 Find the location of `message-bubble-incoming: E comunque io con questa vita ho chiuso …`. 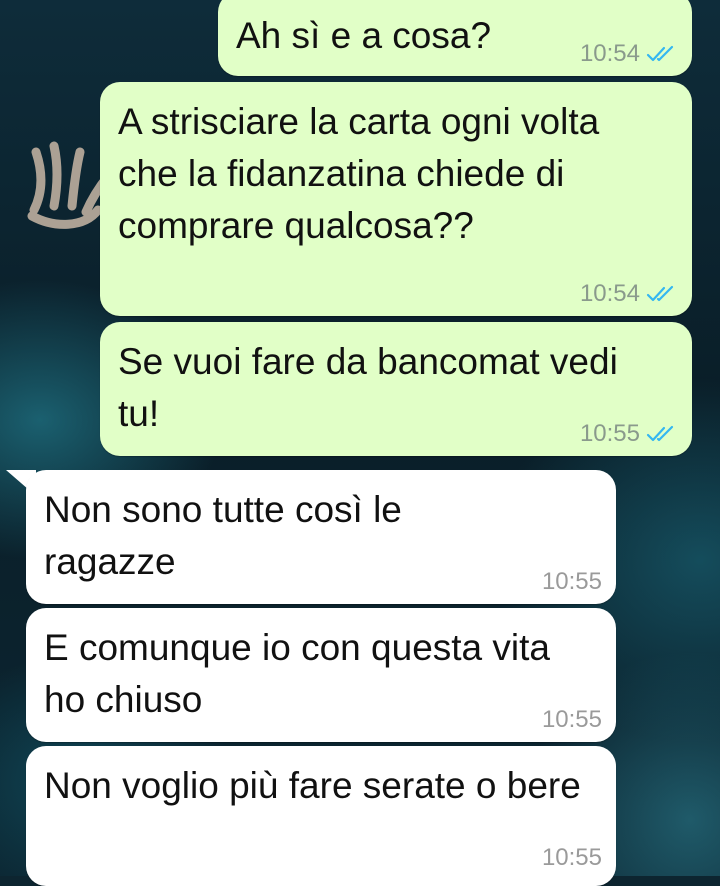

message-bubble-incoming: E comunque io con questa vita ho chiuso … is located at coordinates (321, 675).